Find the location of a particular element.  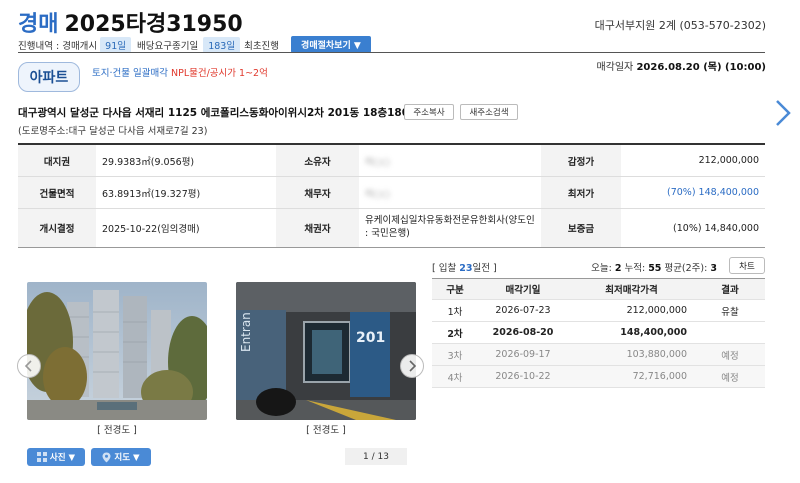

round-cell: 4차 is located at coordinates (455, 378).